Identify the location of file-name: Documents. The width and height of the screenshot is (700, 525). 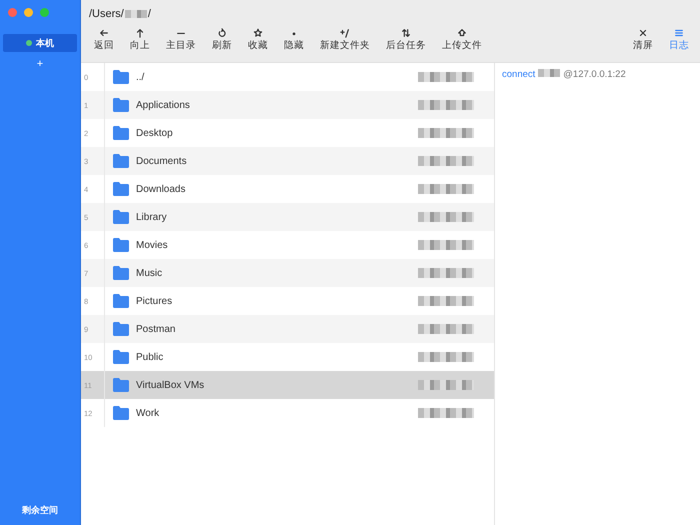
(162, 161).